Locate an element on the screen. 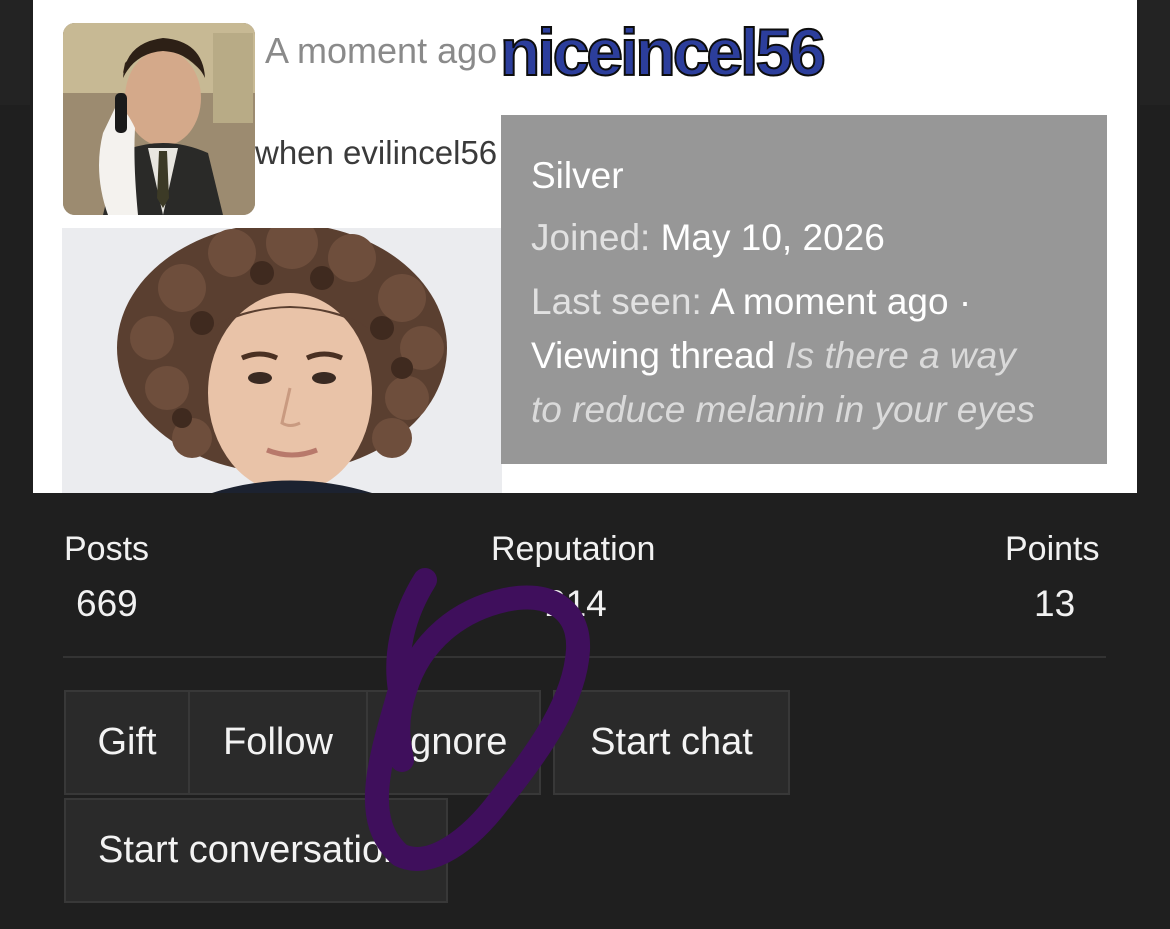 This screenshot has height=929, width=1170. last-seen-row: Last seen: A moment ago · is located at coordinates (751, 302).